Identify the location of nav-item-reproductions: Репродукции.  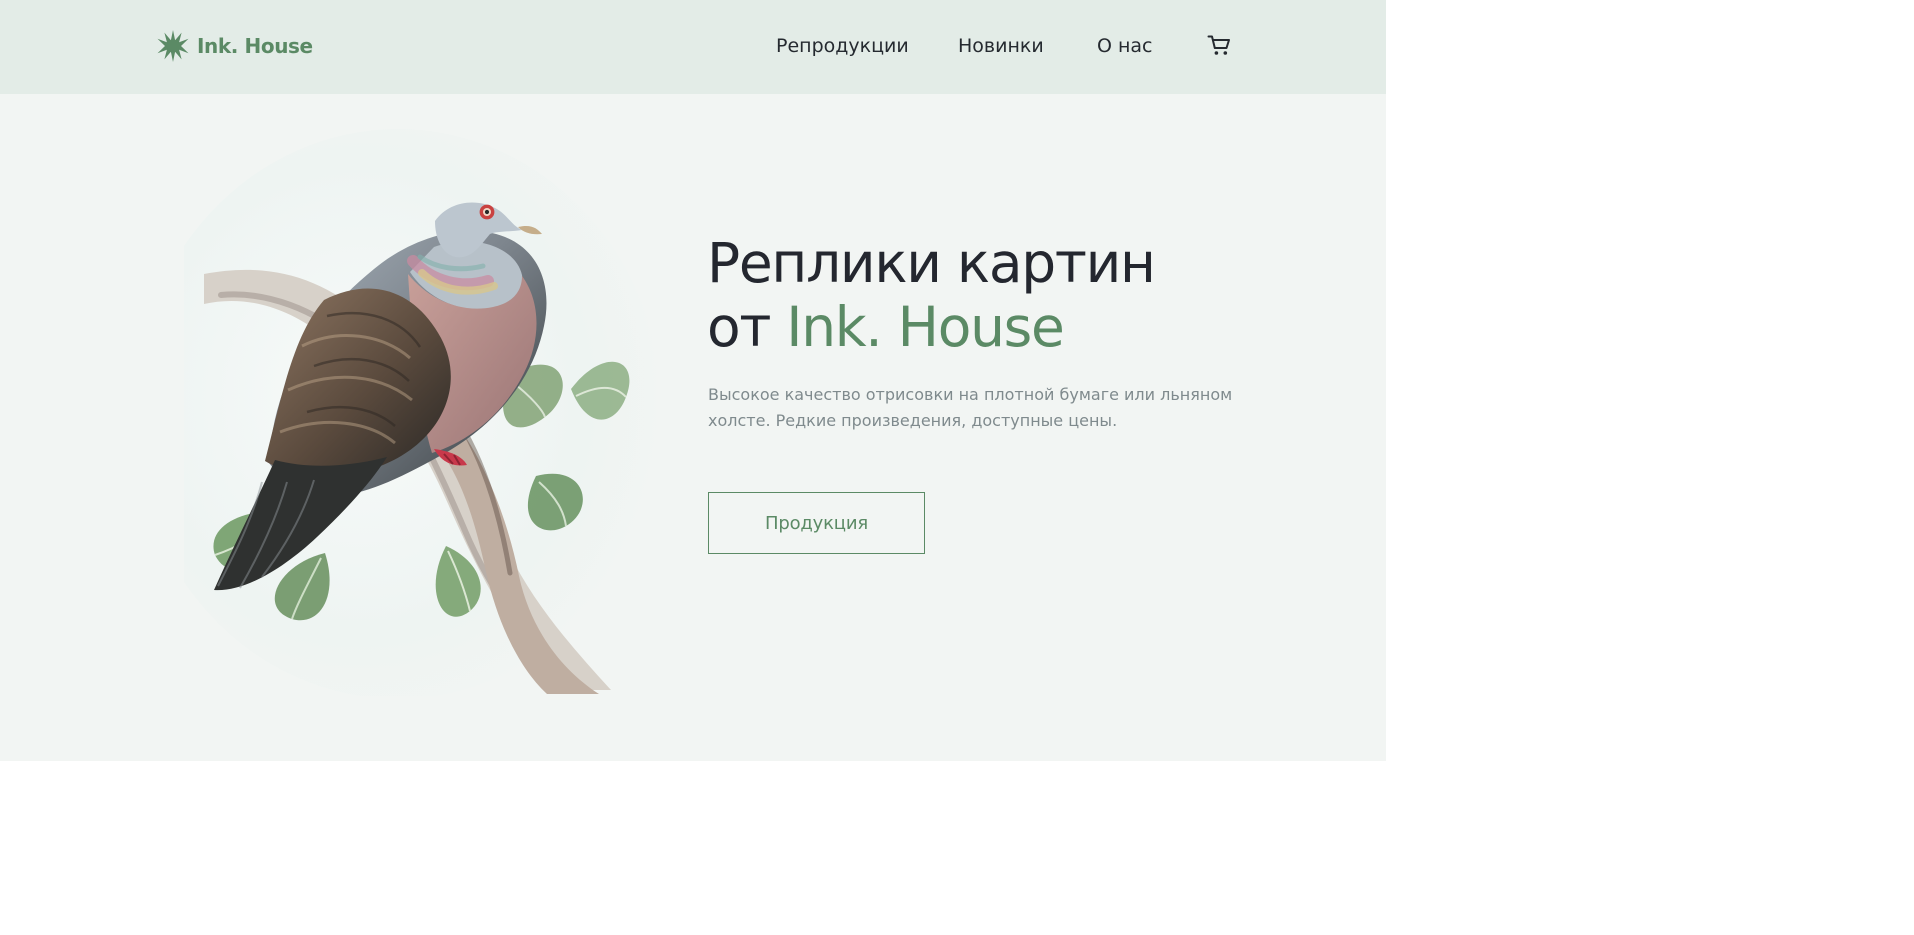
(842, 46).